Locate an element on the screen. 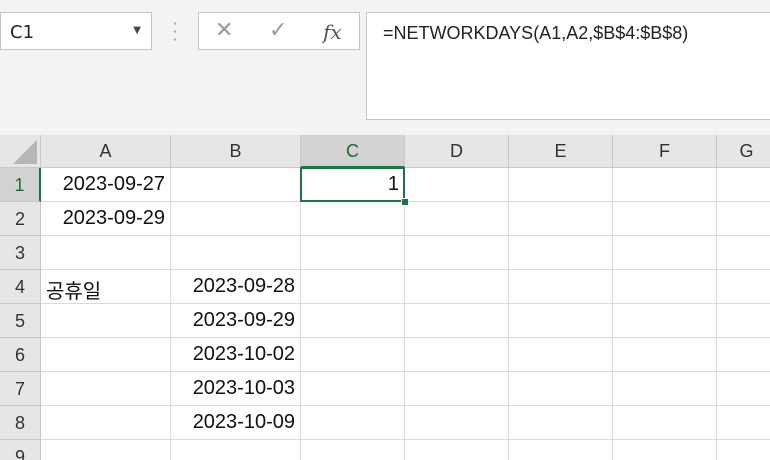 This screenshot has height=460, width=770. formula-buttons: ✕ ✓ fx is located at coordinates (279, 31).